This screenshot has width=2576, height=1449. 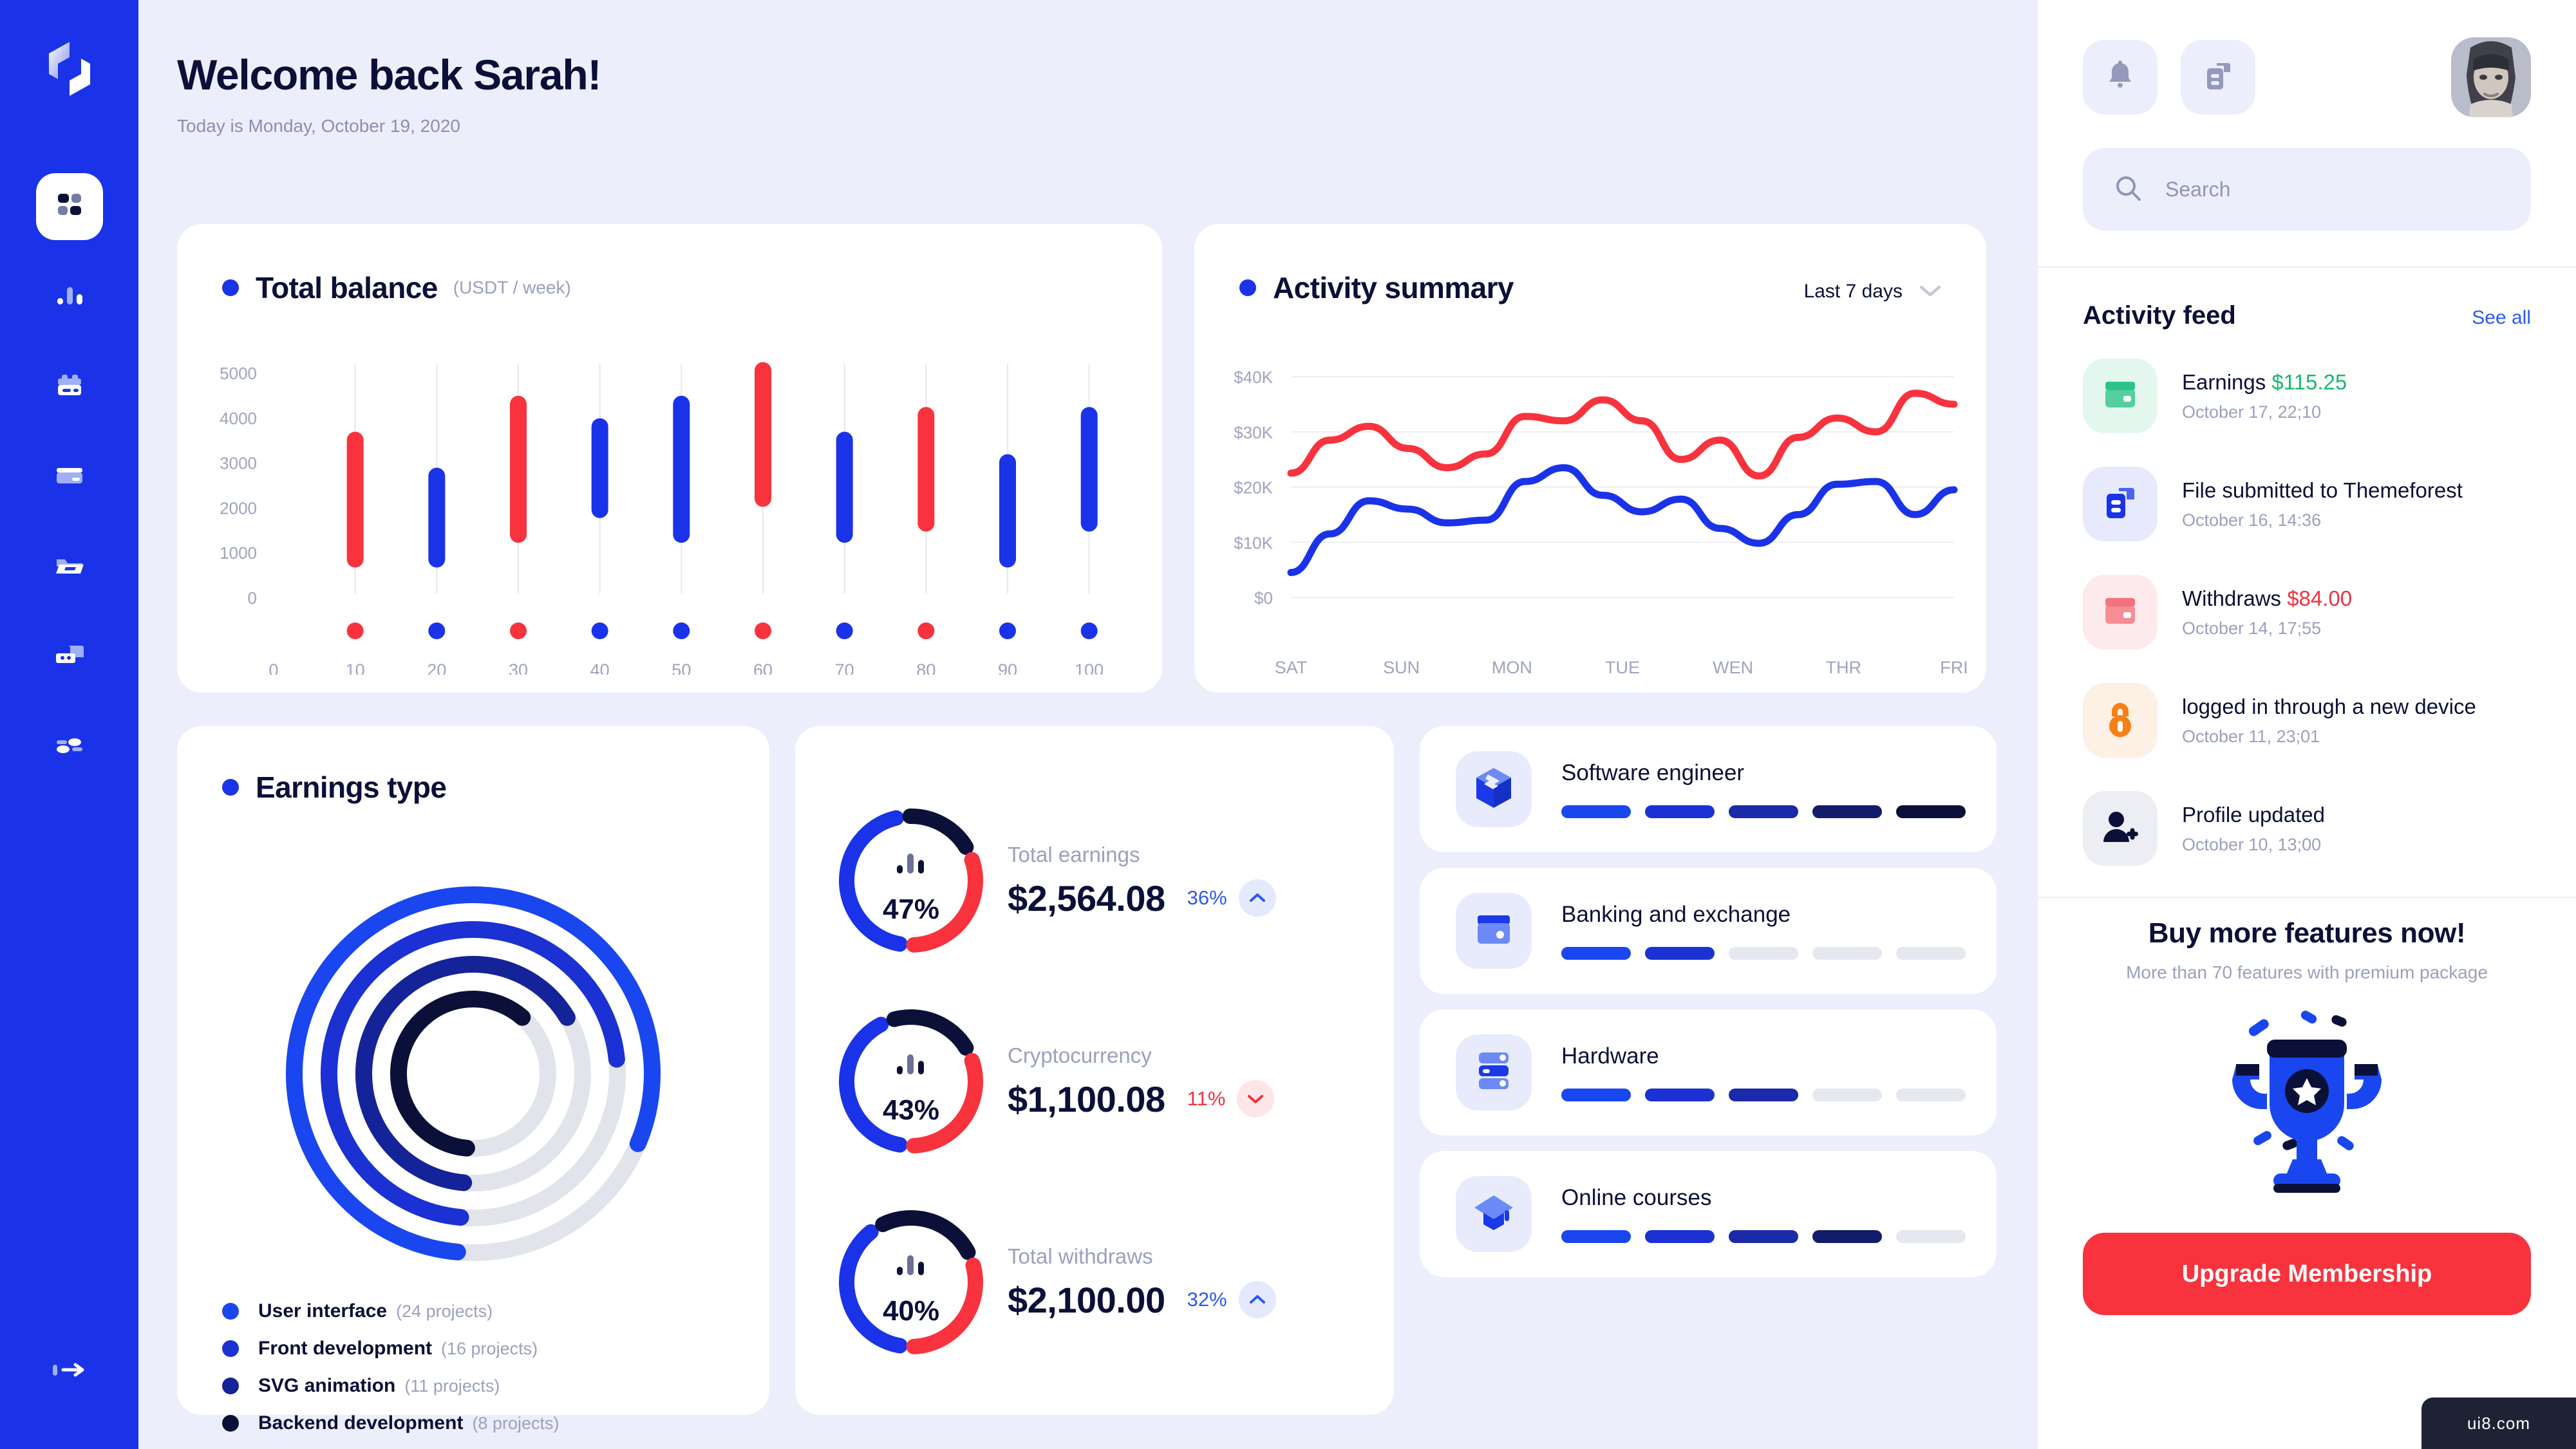 I want to click on legend-item-count: (16 projects), so click(x=489, y=1348).